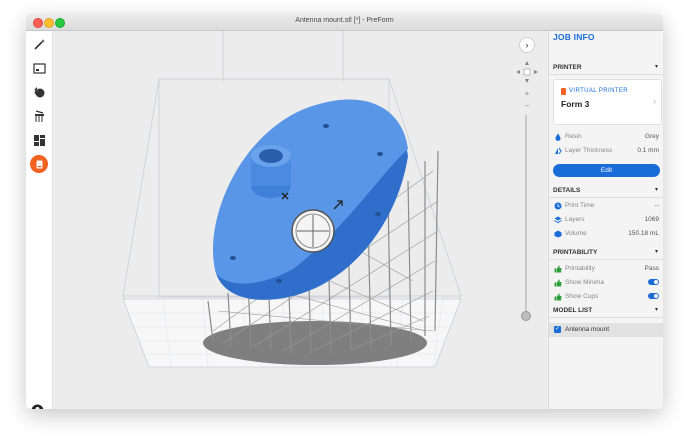 The width and height of the screenshot is (690, 444). What do you see at coordinates (37, 406) in the screenshot?
I see `account-icon` at bounding box center [37, 406].